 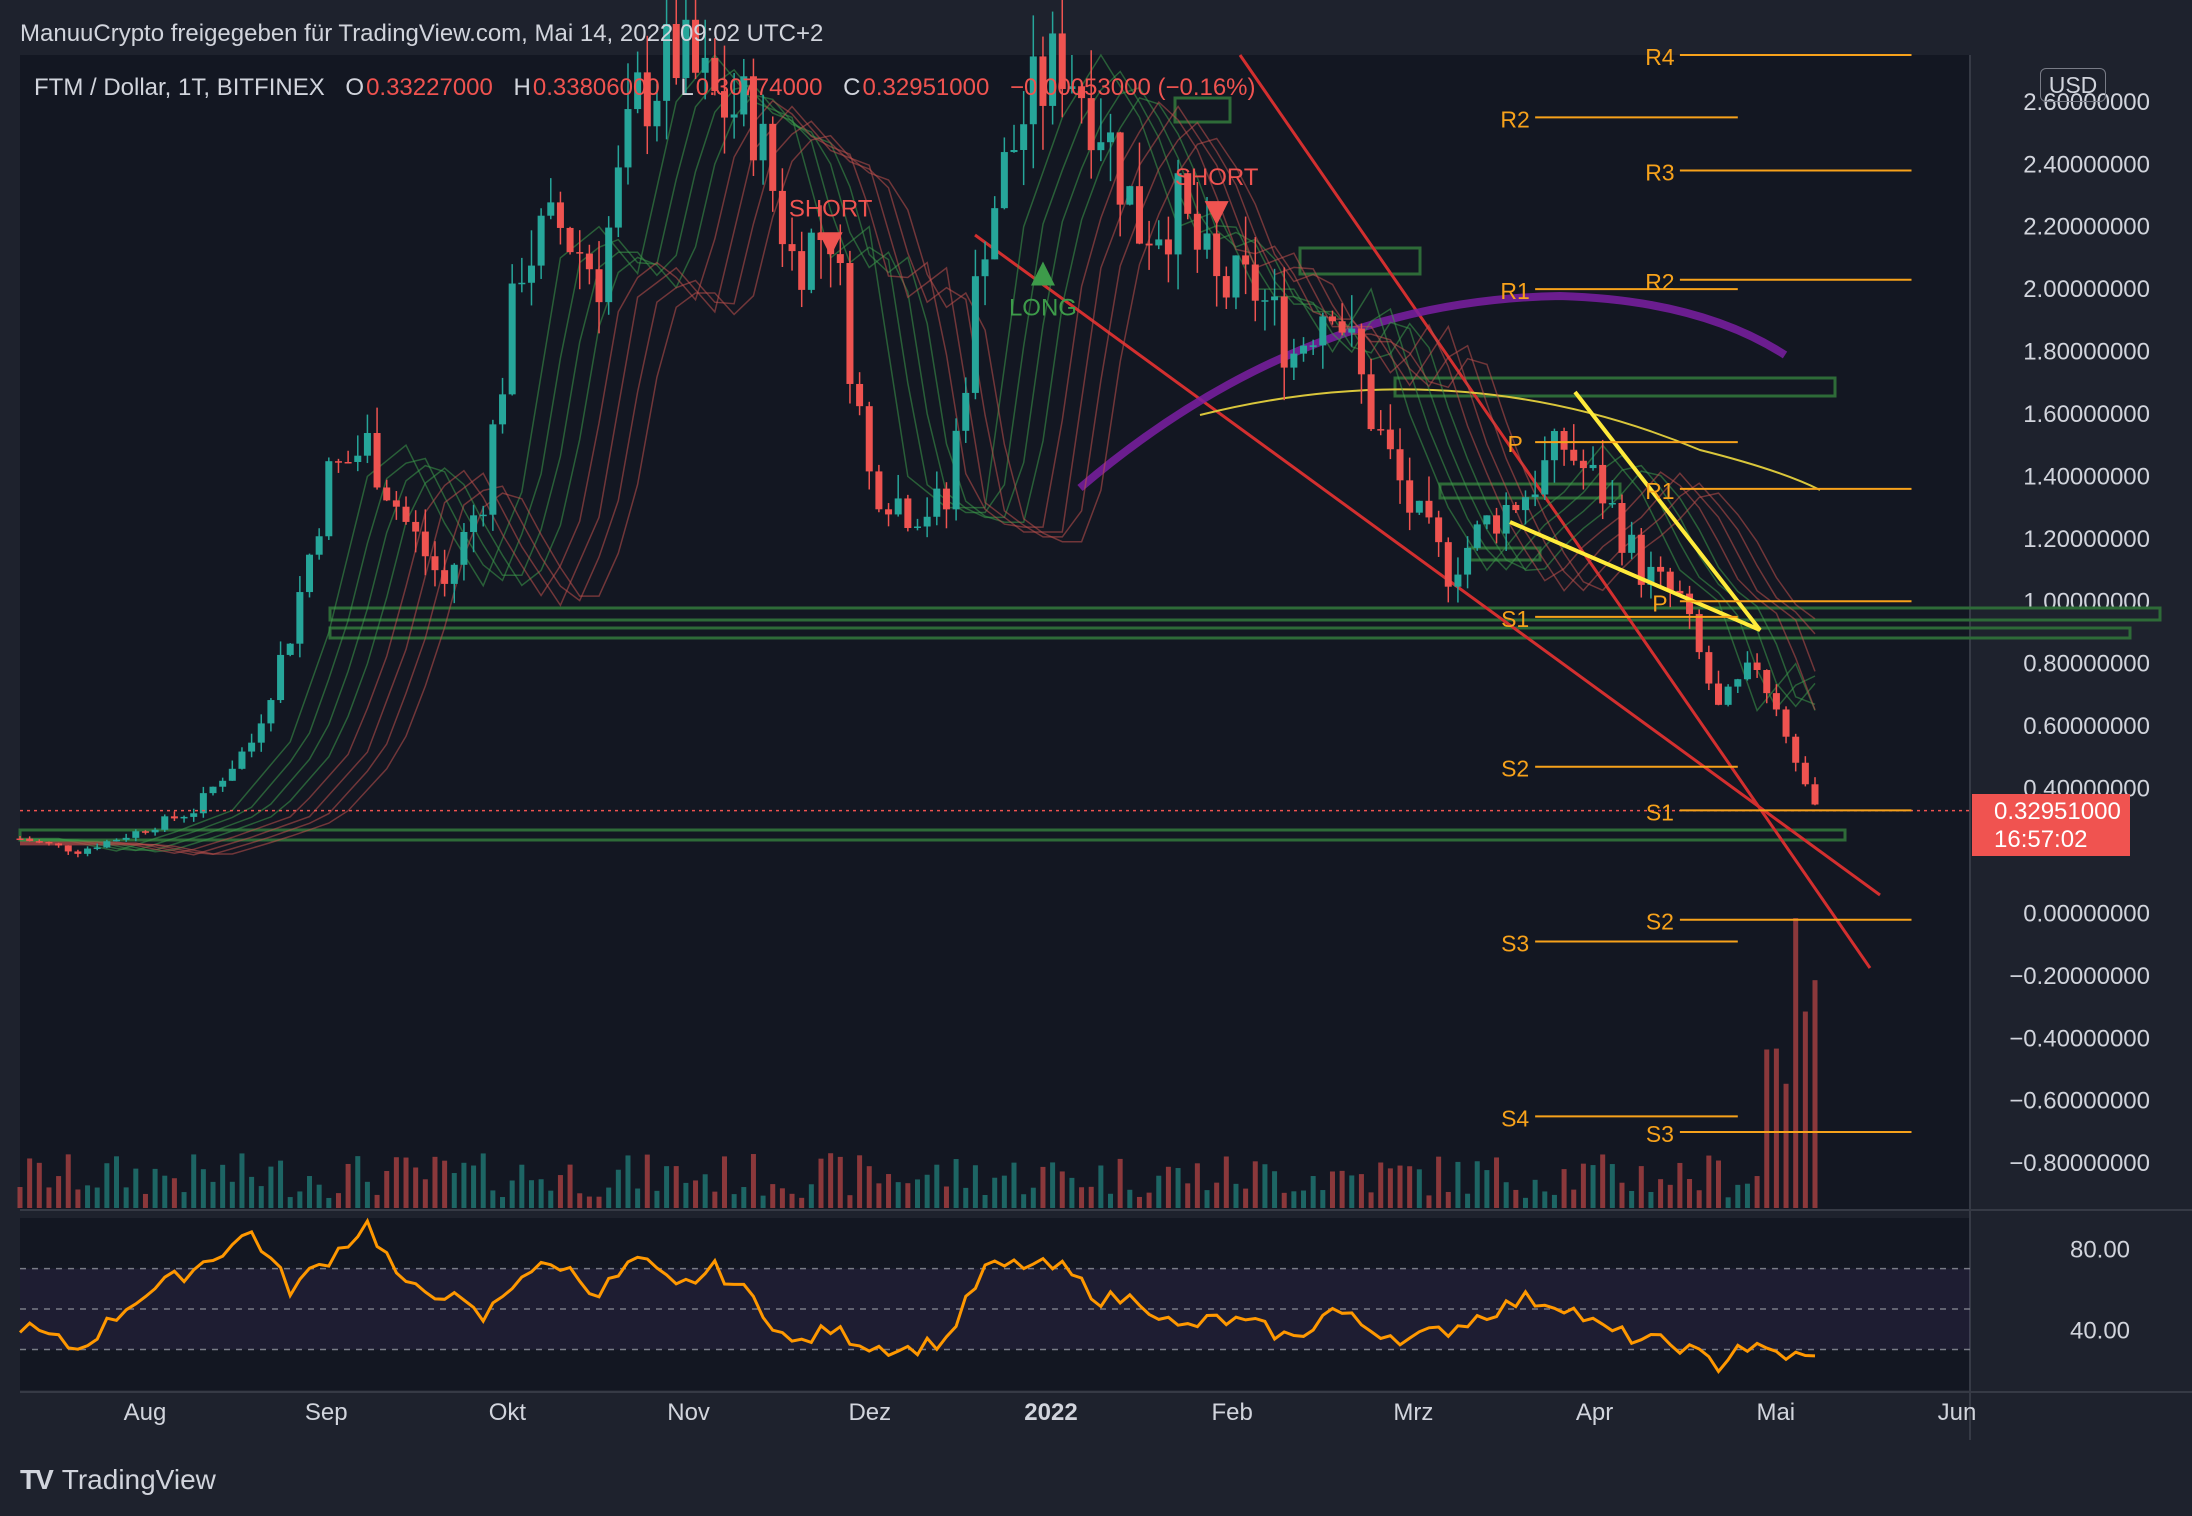 What do you see at coordinates (2079, 1038) in the screenshot?
I see `price-axis-label: −0.40000000` at bounding box center [2079, 1038].